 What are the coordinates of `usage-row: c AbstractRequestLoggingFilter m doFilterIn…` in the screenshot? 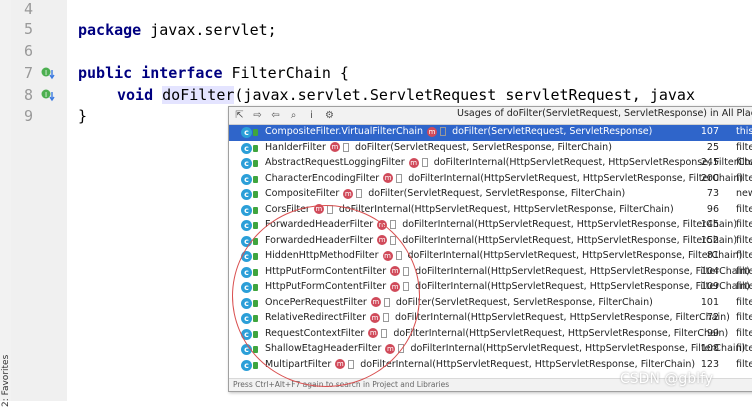 It's located at (490, 164).